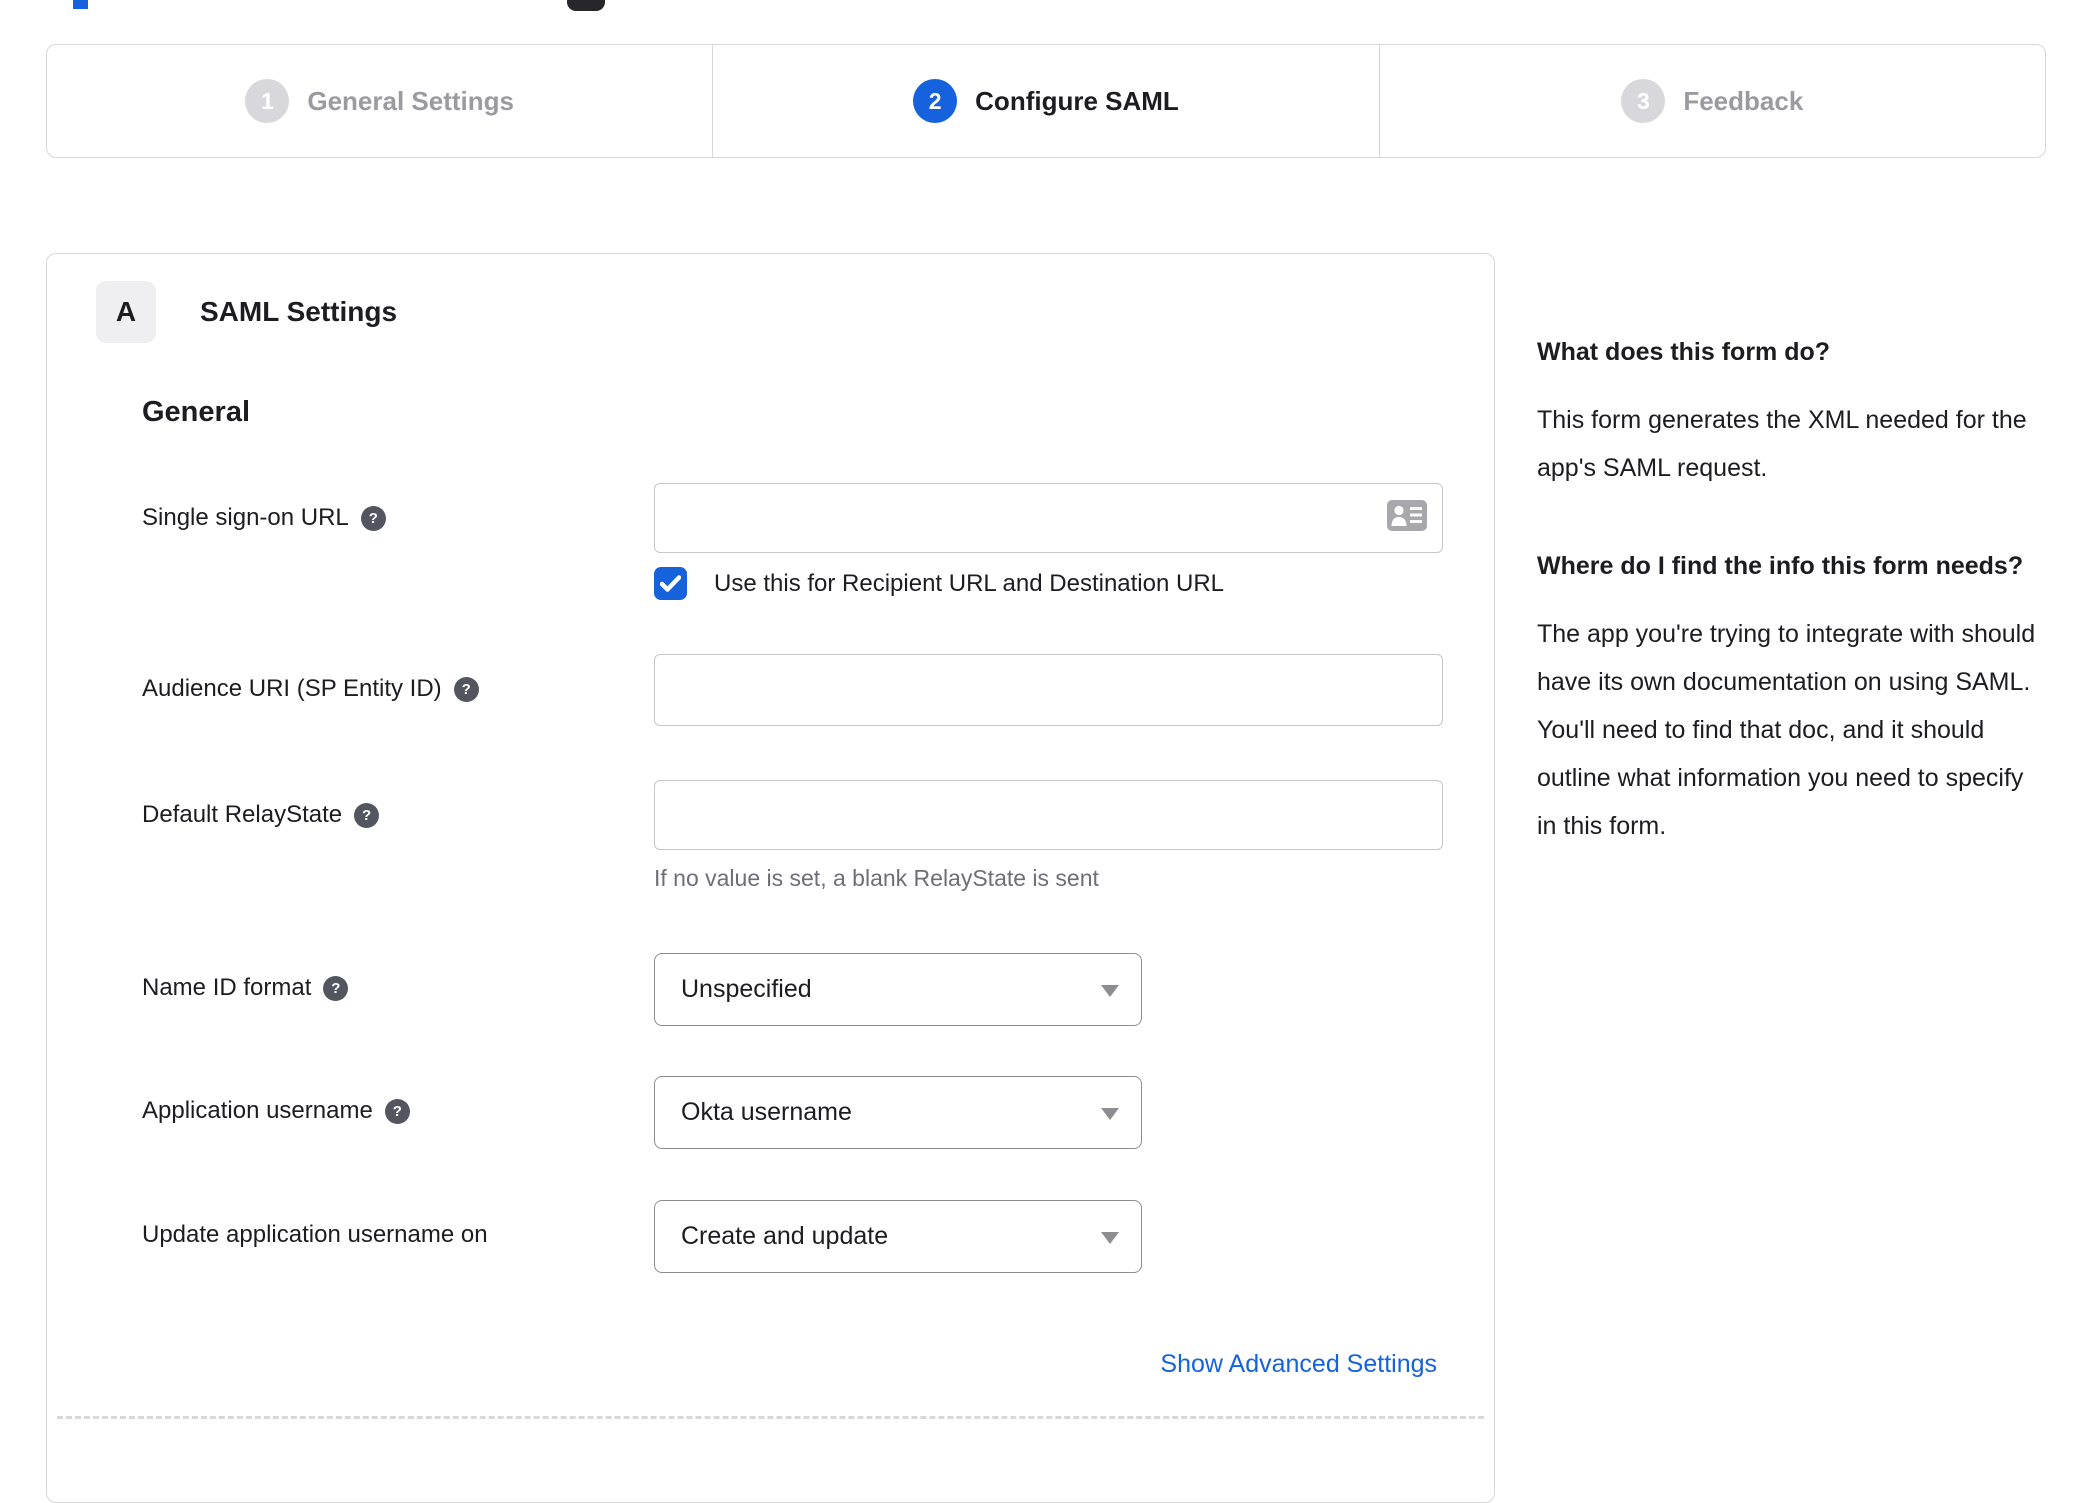 This screenshot has width=2092, height=1503. I want to click on single-sign-on-url-input, so click(1048, 518).